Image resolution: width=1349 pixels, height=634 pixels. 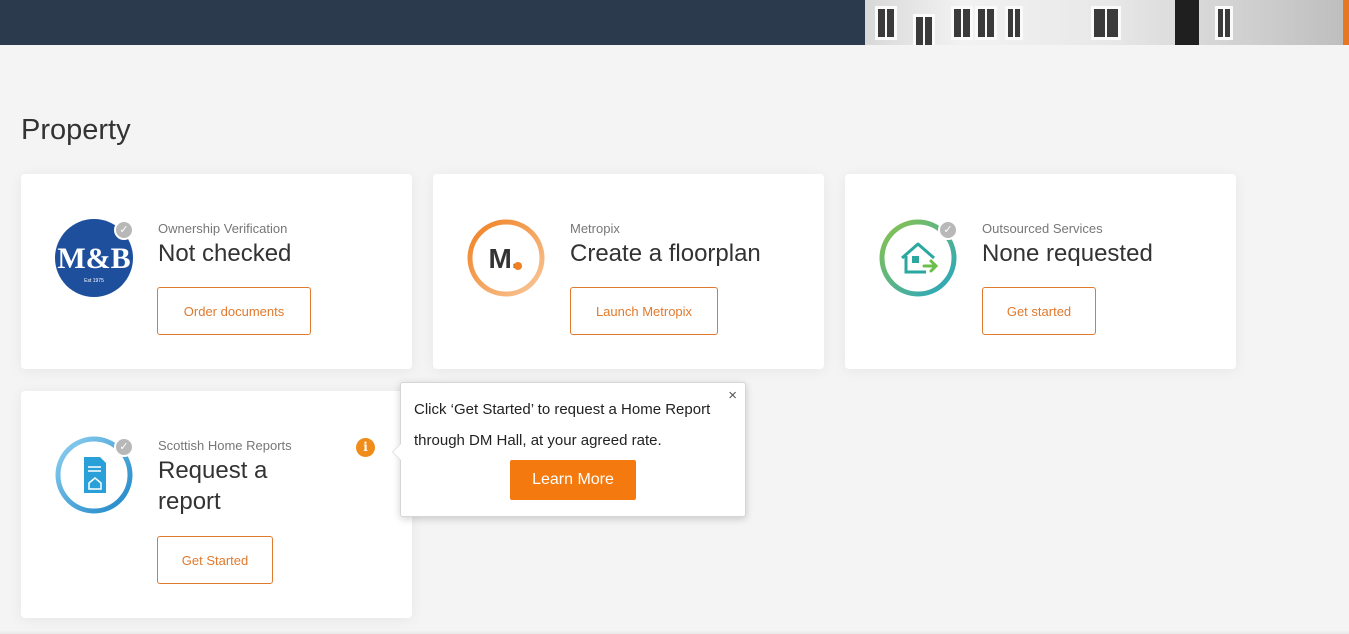 I want to click on metropix-logo-dot, so click(x=518, y=266).